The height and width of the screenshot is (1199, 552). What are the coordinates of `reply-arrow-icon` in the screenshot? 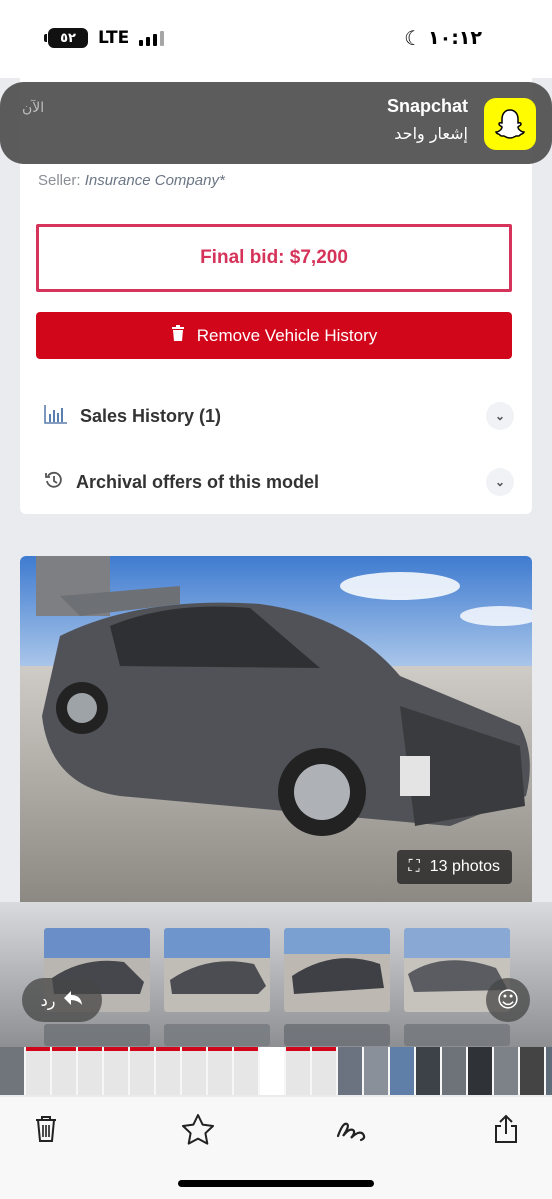 It's located at (73, 1000).